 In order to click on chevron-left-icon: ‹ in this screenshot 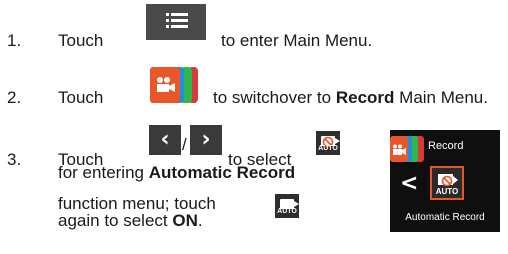, I will do `click(165, 140)`.